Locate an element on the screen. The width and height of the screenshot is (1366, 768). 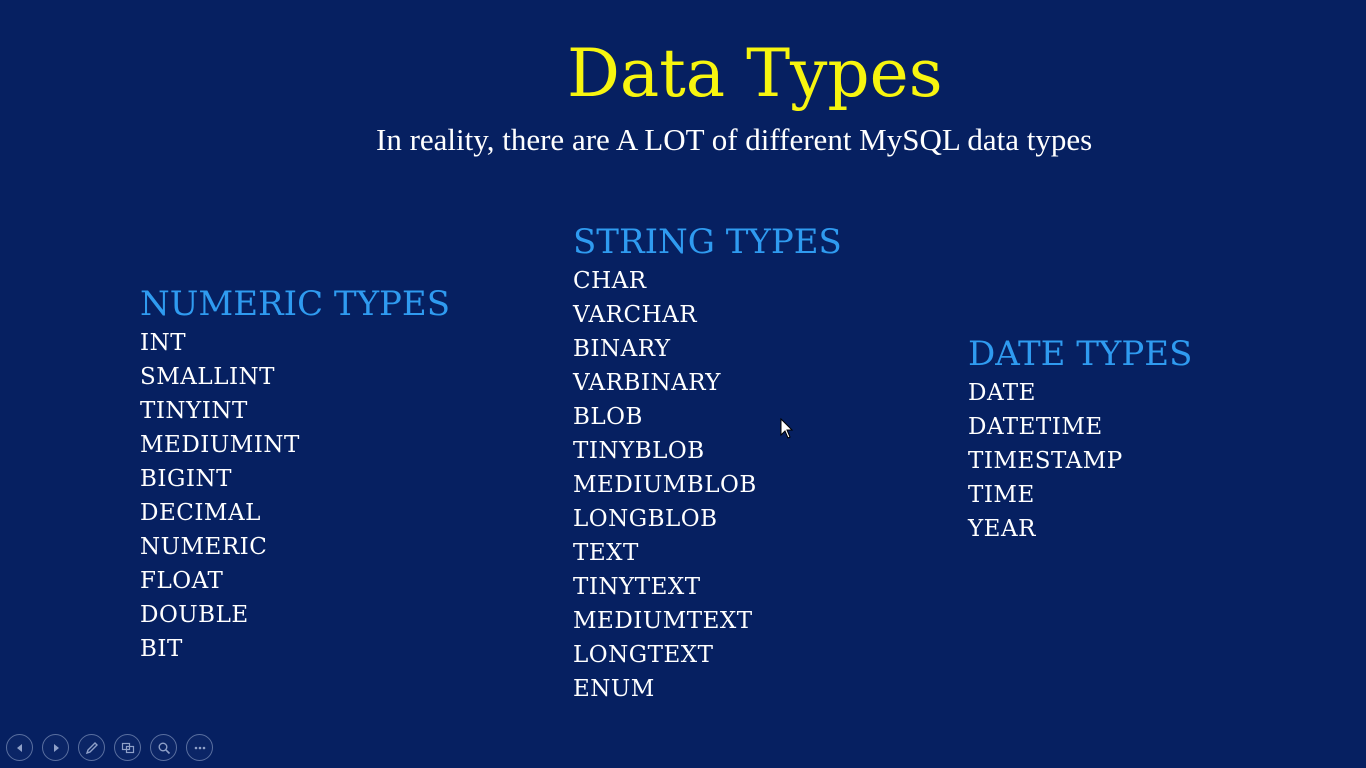
mouse-cursor-icon is located at coordinates (787, 428).